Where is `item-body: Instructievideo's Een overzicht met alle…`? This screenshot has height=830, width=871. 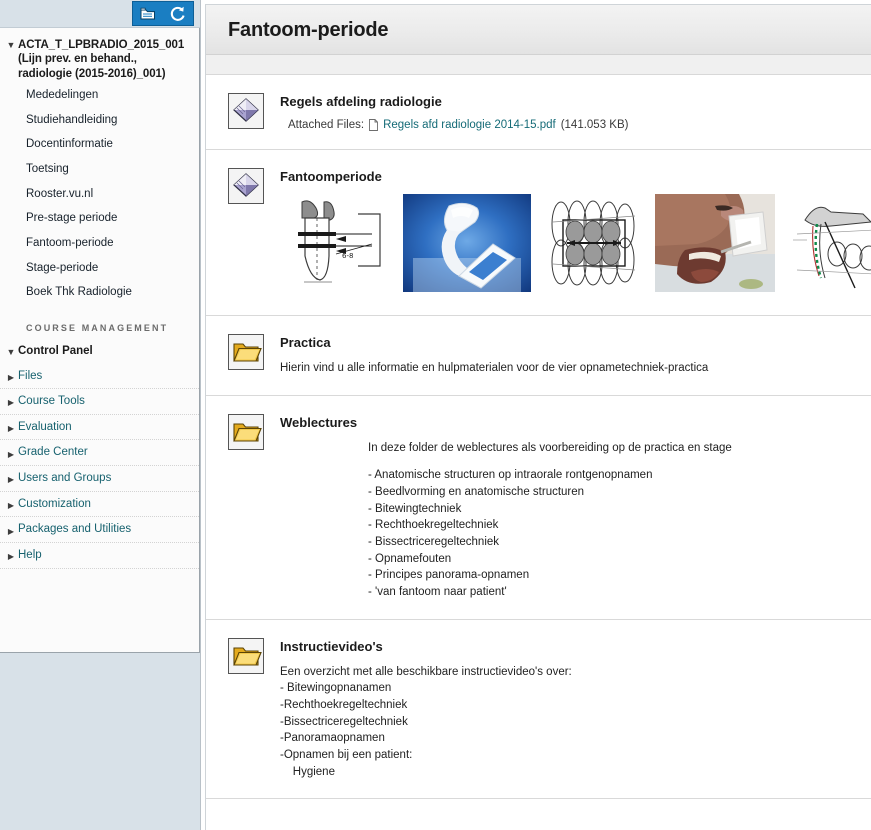 item-body: Instructievideo's Een overzicht met alle… is located at coordinates (570, 709).